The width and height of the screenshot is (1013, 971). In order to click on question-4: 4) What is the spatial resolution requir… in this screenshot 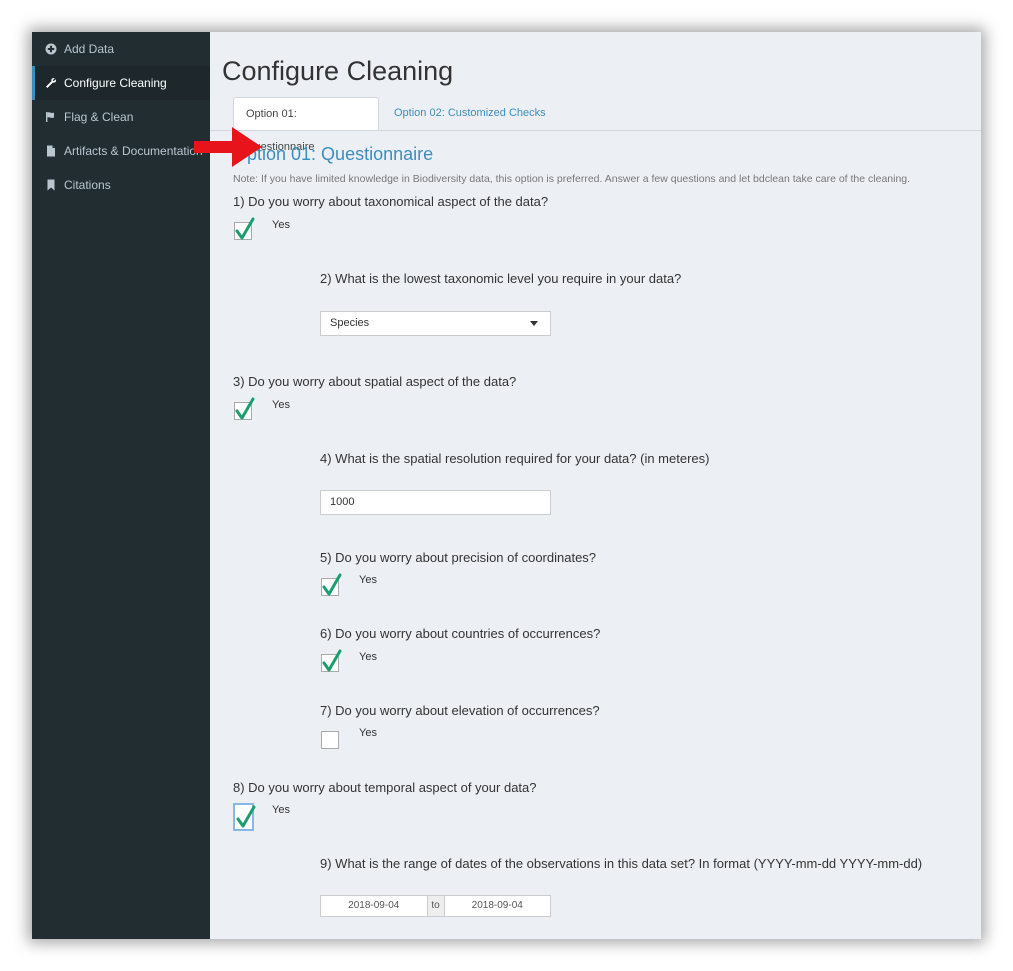, I will do `click(515, 458)`.